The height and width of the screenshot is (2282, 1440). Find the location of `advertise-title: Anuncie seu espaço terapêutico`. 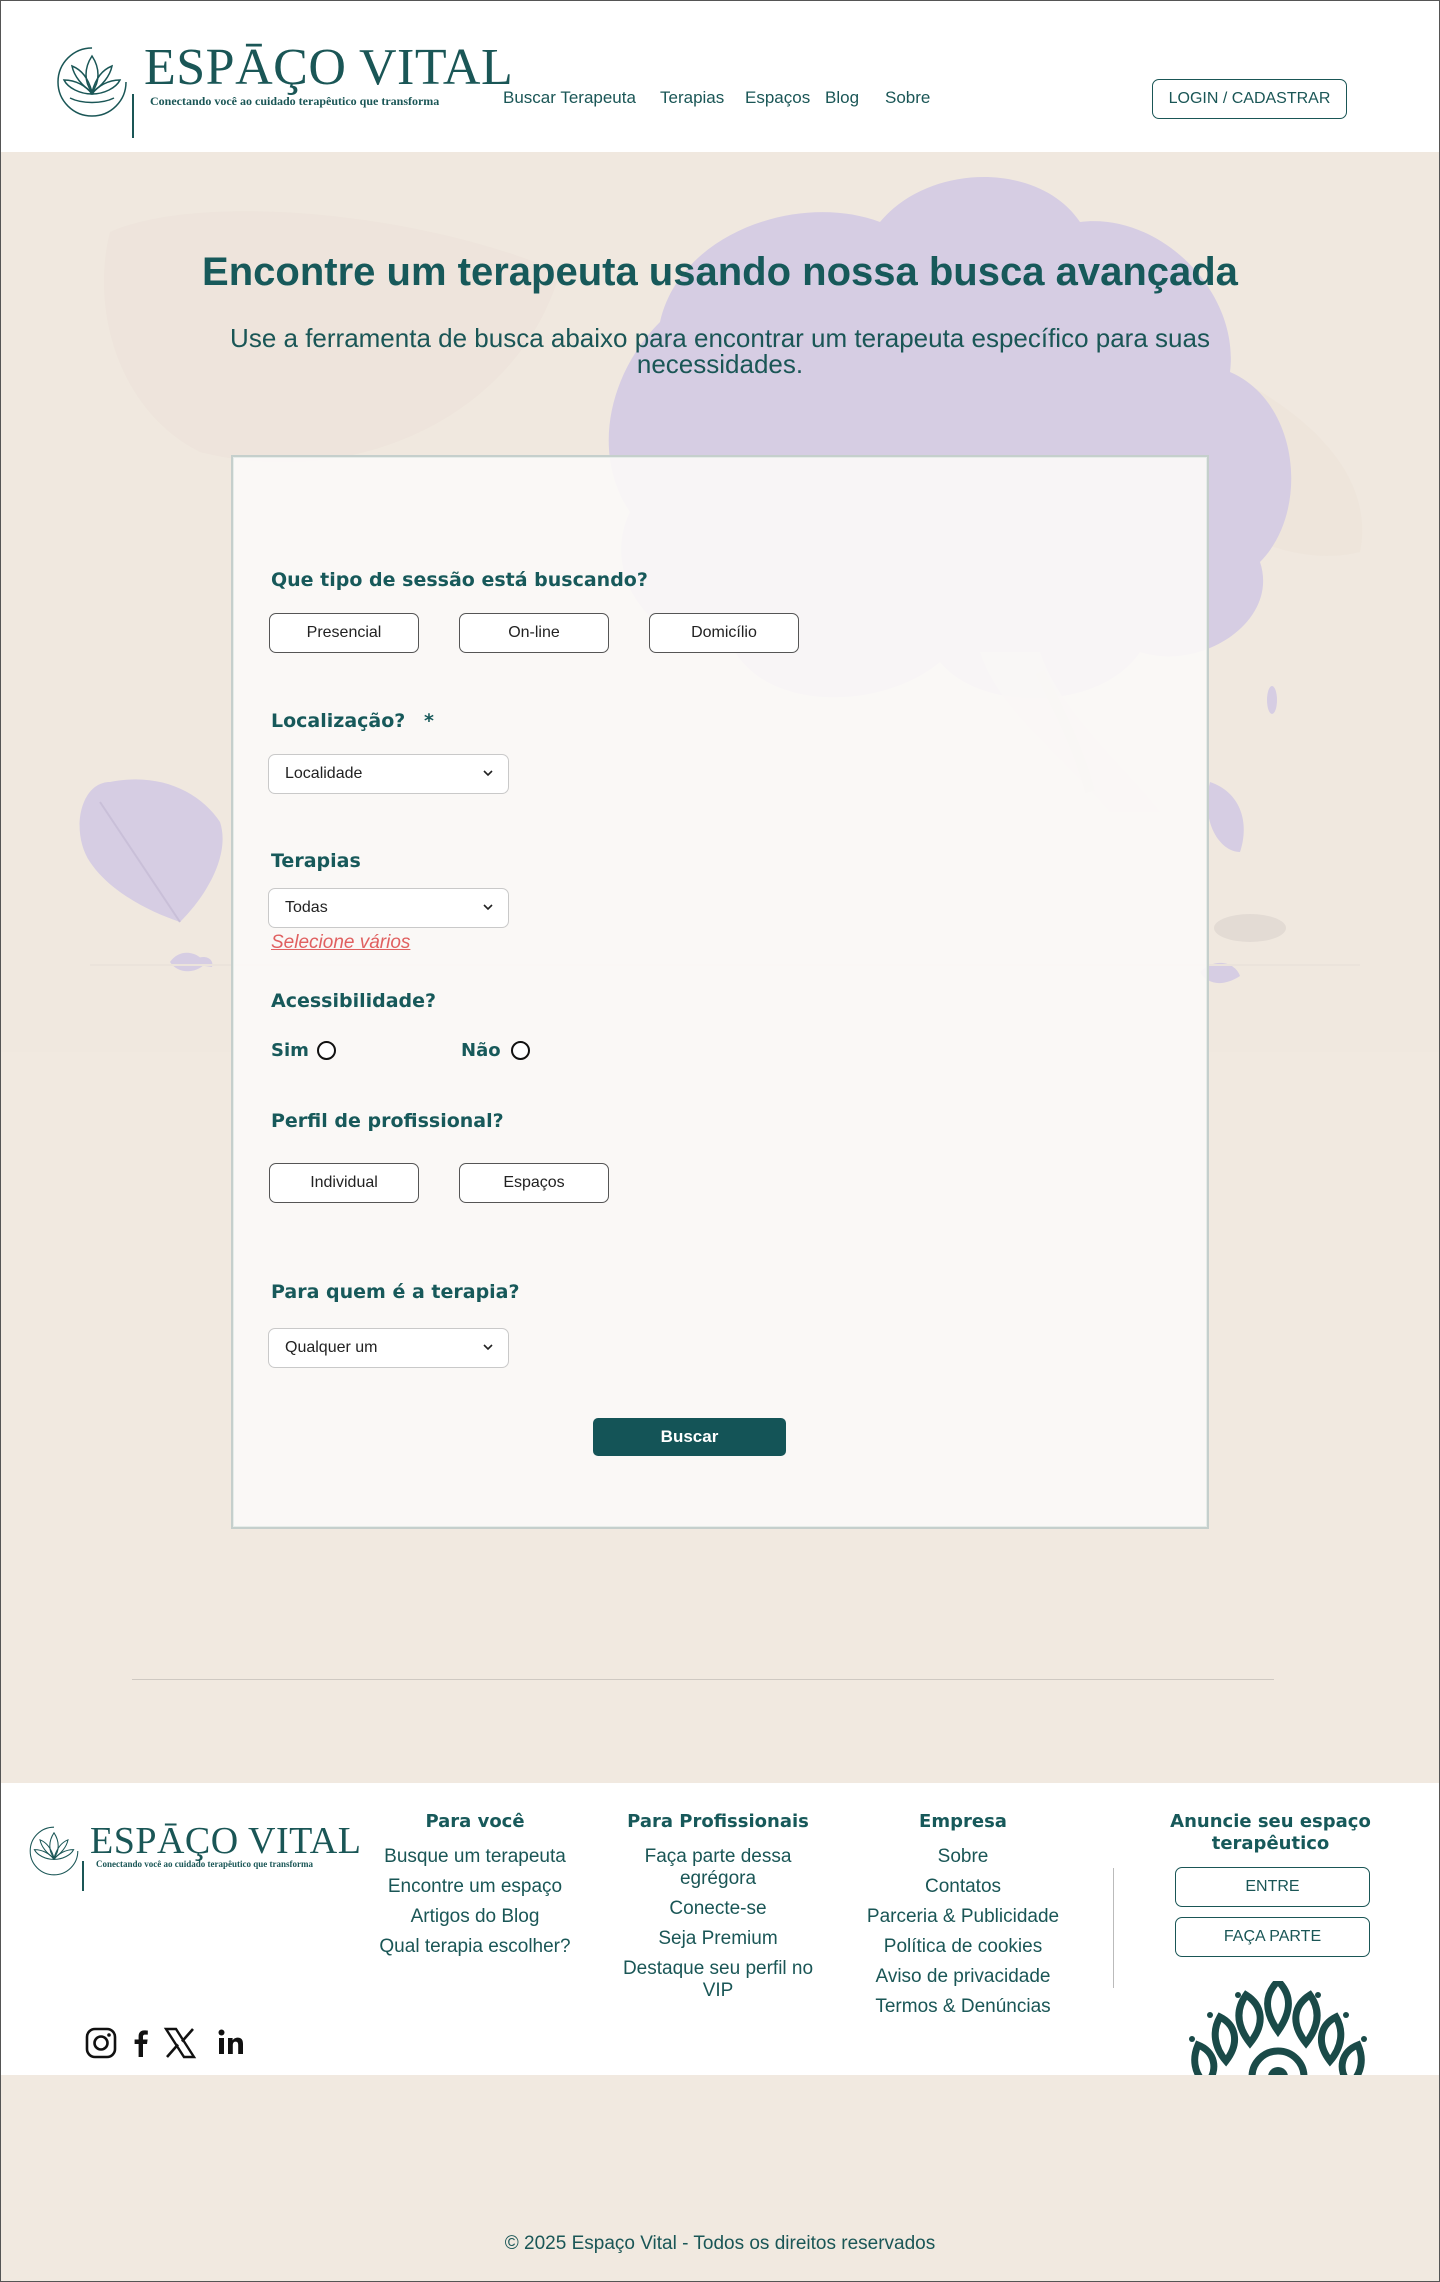

advertise-title: Anuncie seu espaço terapêutico is located at coordinates (1270, 1832).